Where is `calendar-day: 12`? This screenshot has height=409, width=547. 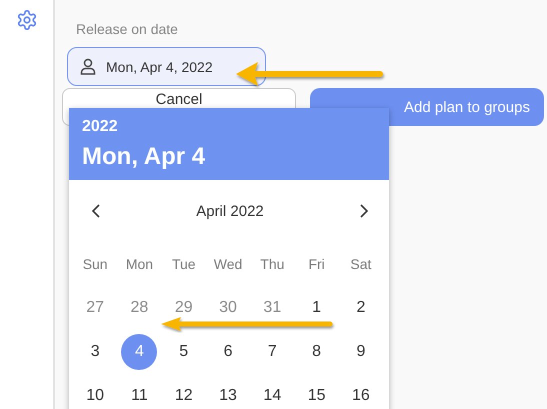
calendar-day: 12 is located at coordinates (184, 393).